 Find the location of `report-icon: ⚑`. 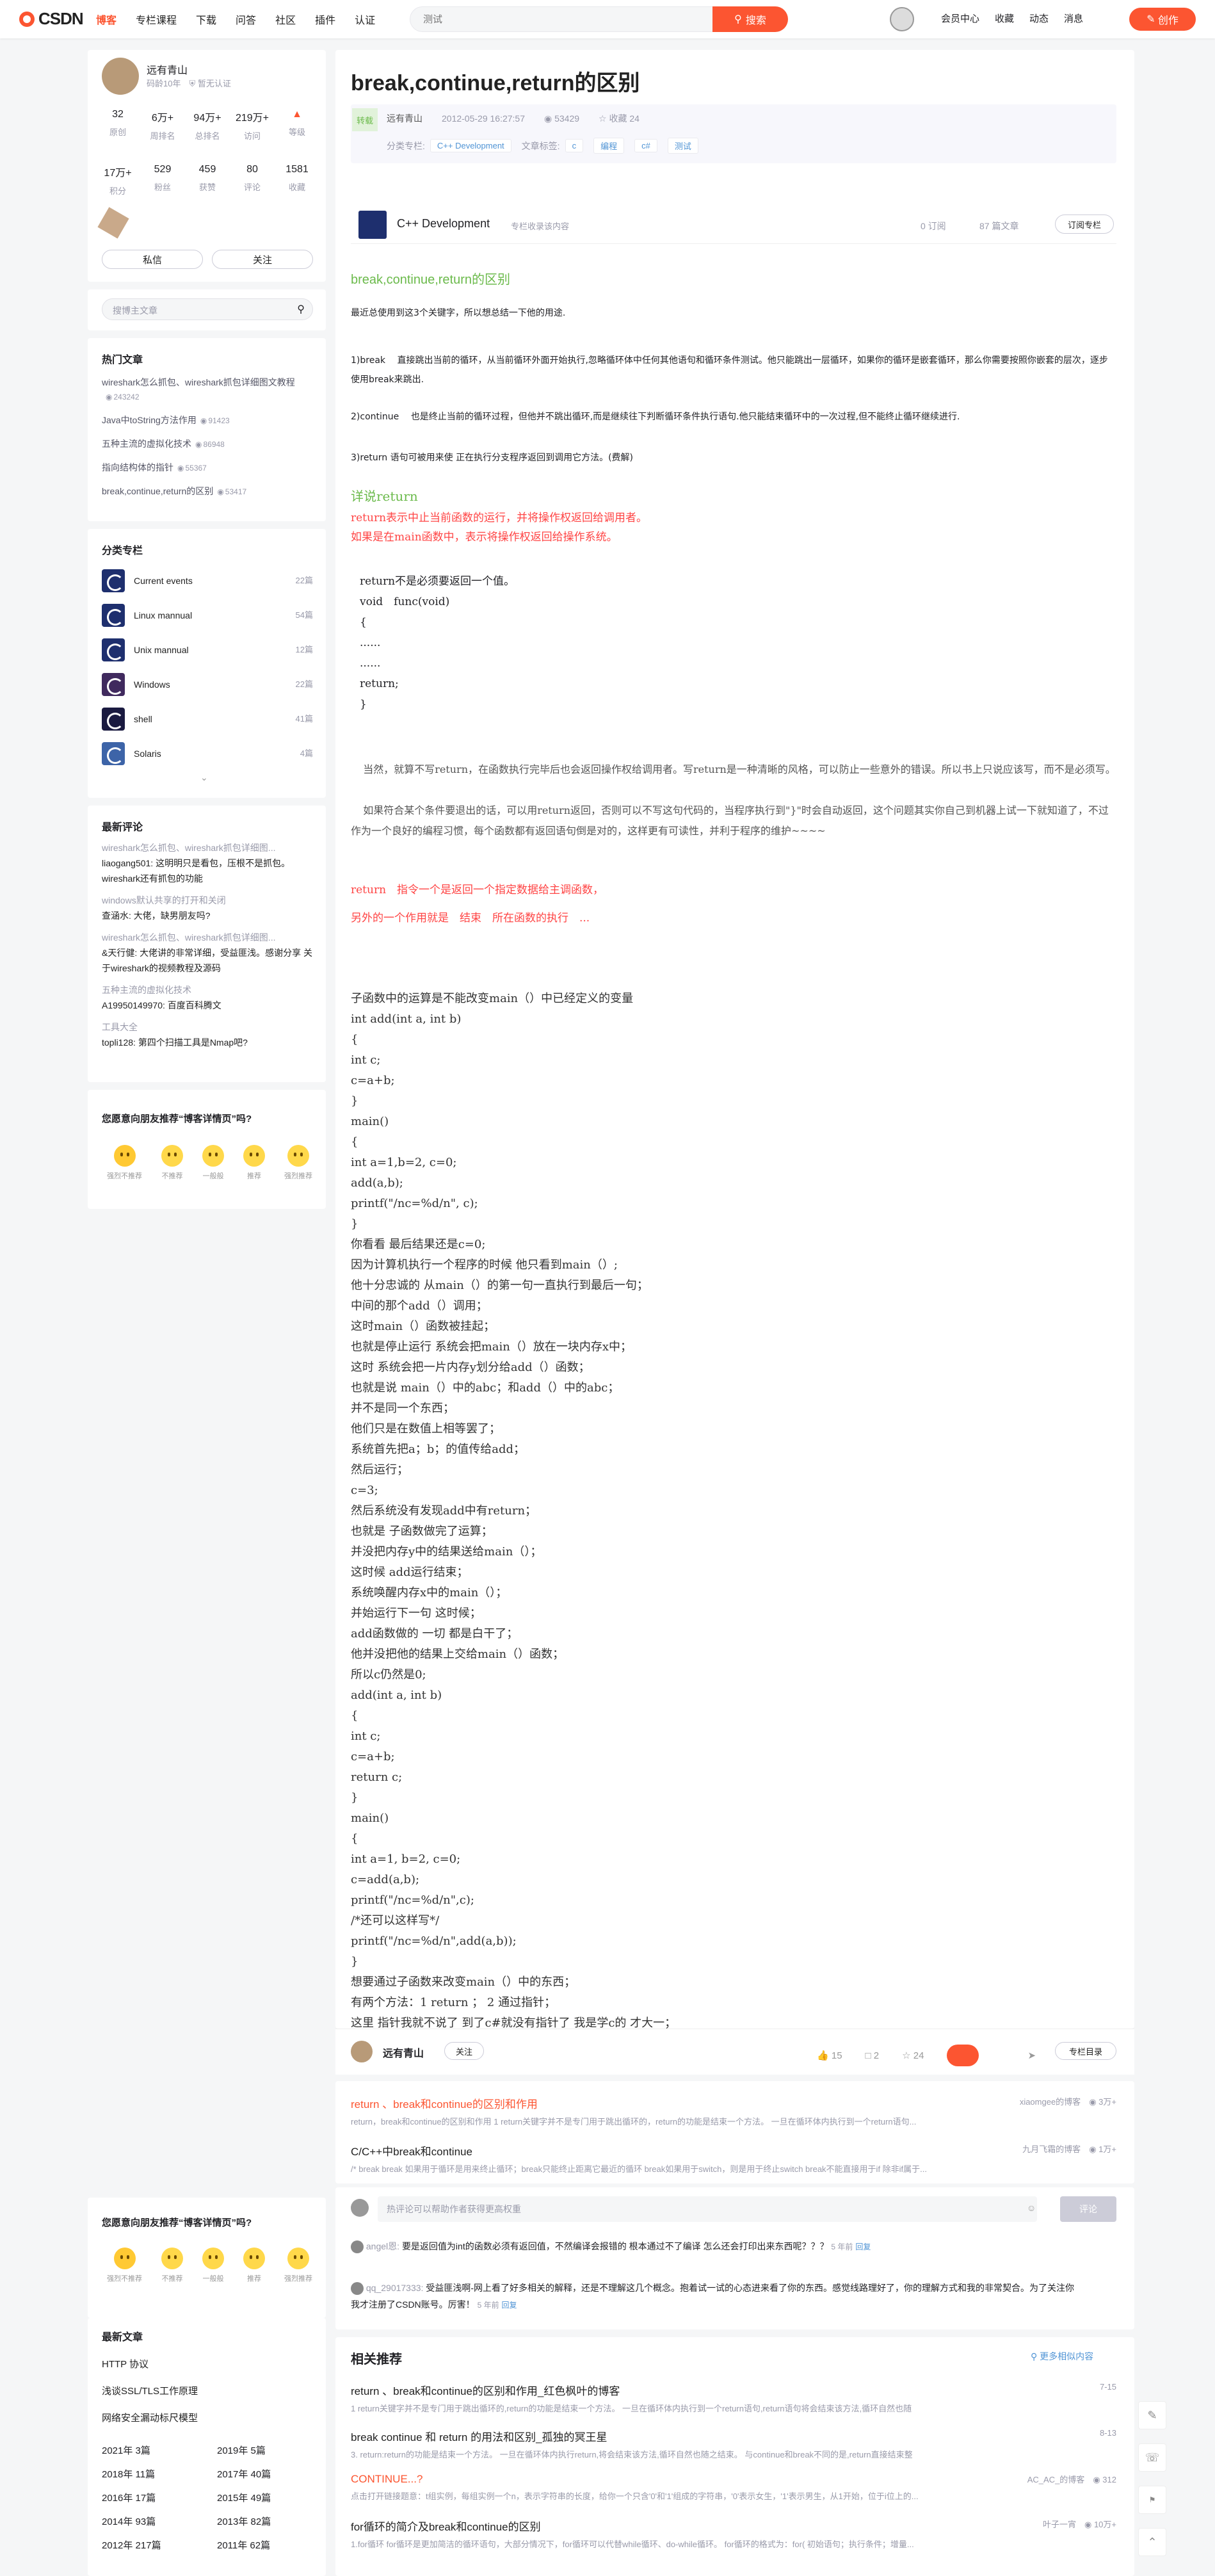

report-icon: ⚑ is located at coordinates (1152, 2500).